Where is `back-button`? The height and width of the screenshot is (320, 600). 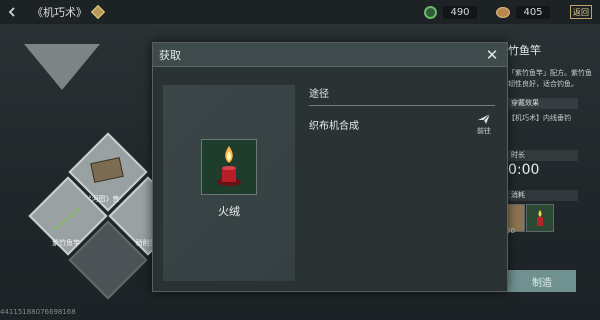 back-button is located at coordinates (12, 12).